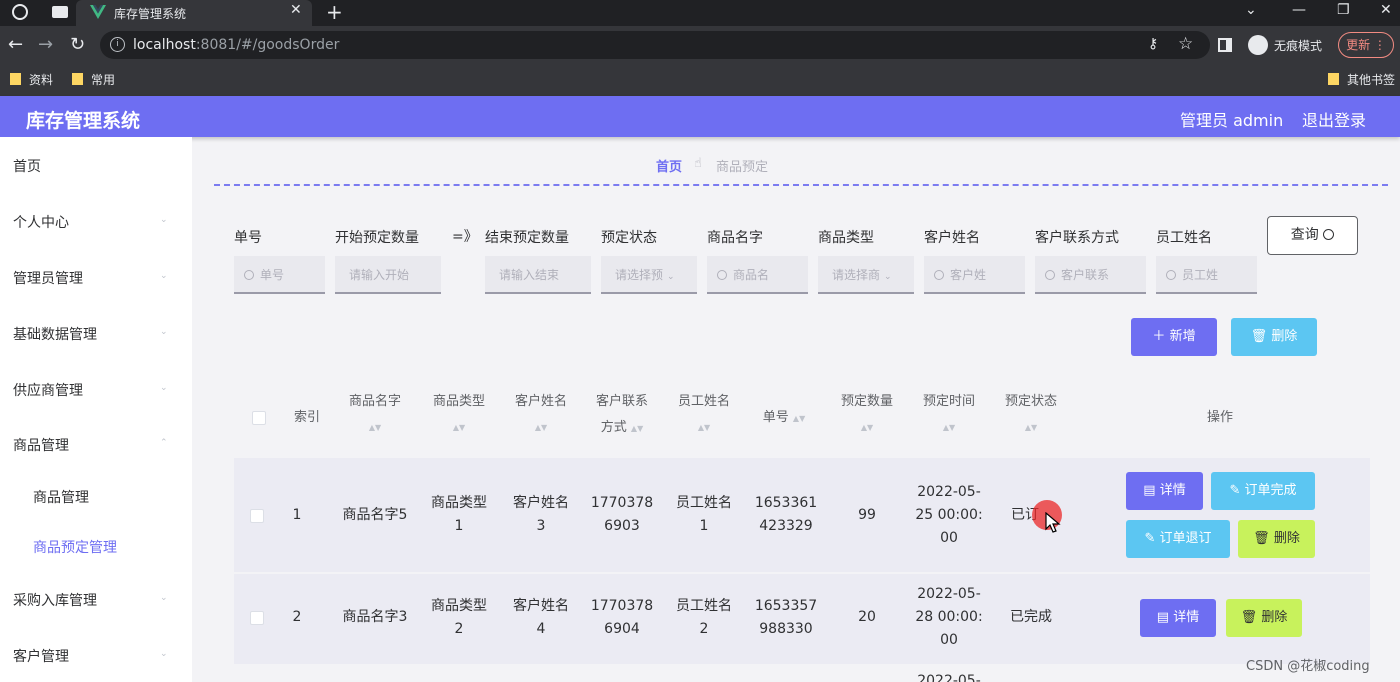 This screenshot has height=682, width=1400. I want to click on sidebar-item-basic-data: 基础数据管理, so click(55, 334).